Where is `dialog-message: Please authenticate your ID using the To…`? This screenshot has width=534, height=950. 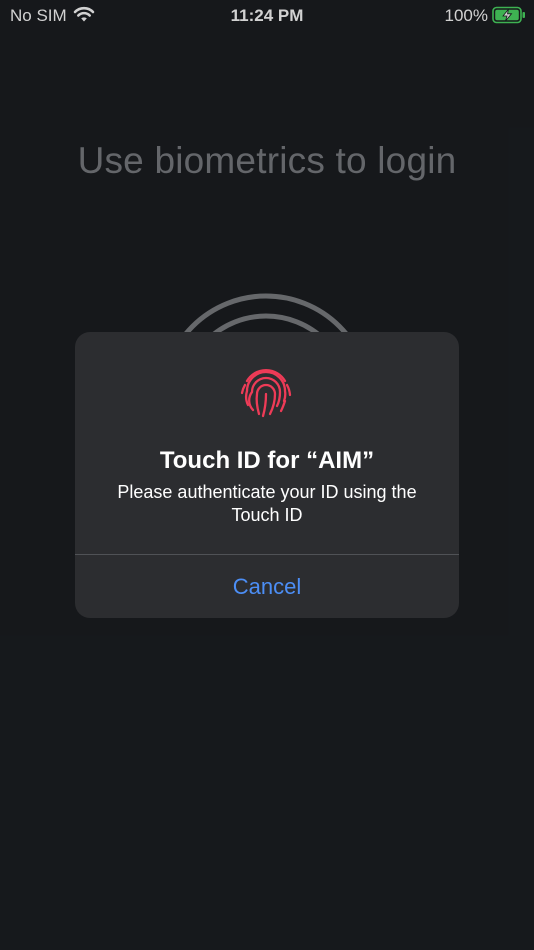
dialog-message: Please authenticate your ID using the To… is located at coordinates (267, 503).